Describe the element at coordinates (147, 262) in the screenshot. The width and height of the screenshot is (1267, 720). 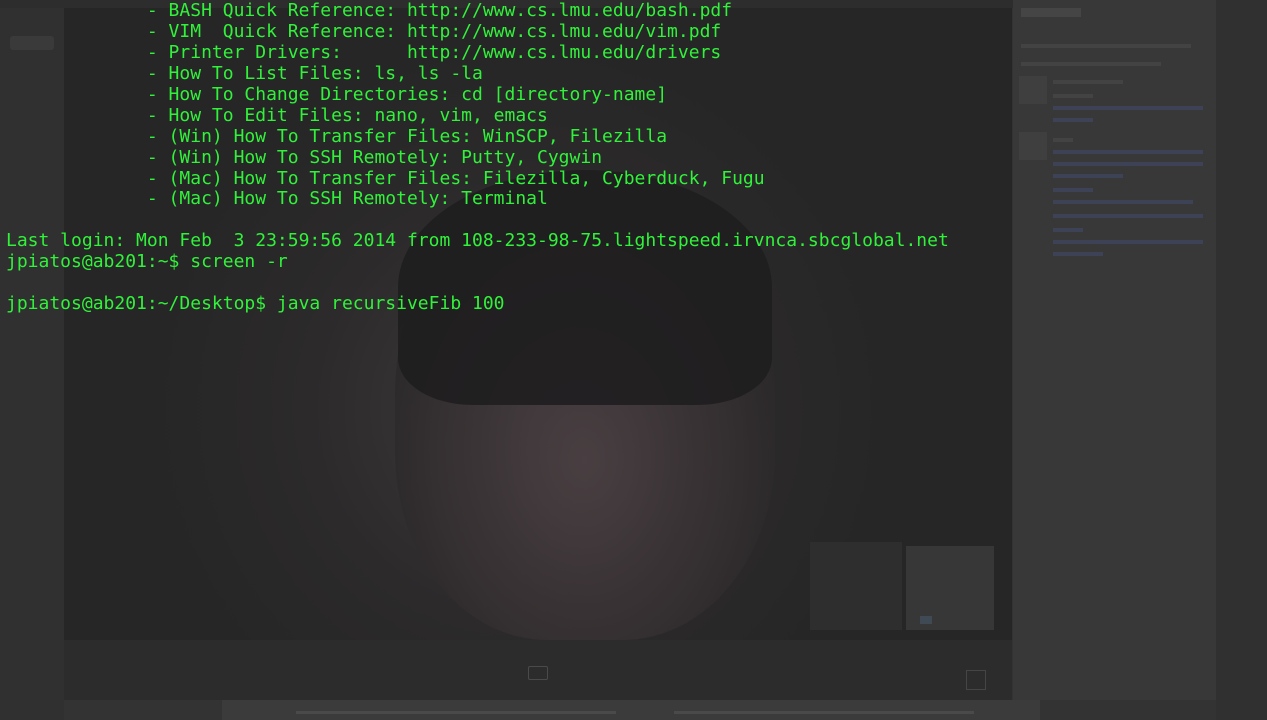
I see `terminal-prompt-line: jpiatos@ab201:~$ screen -r` at that location.